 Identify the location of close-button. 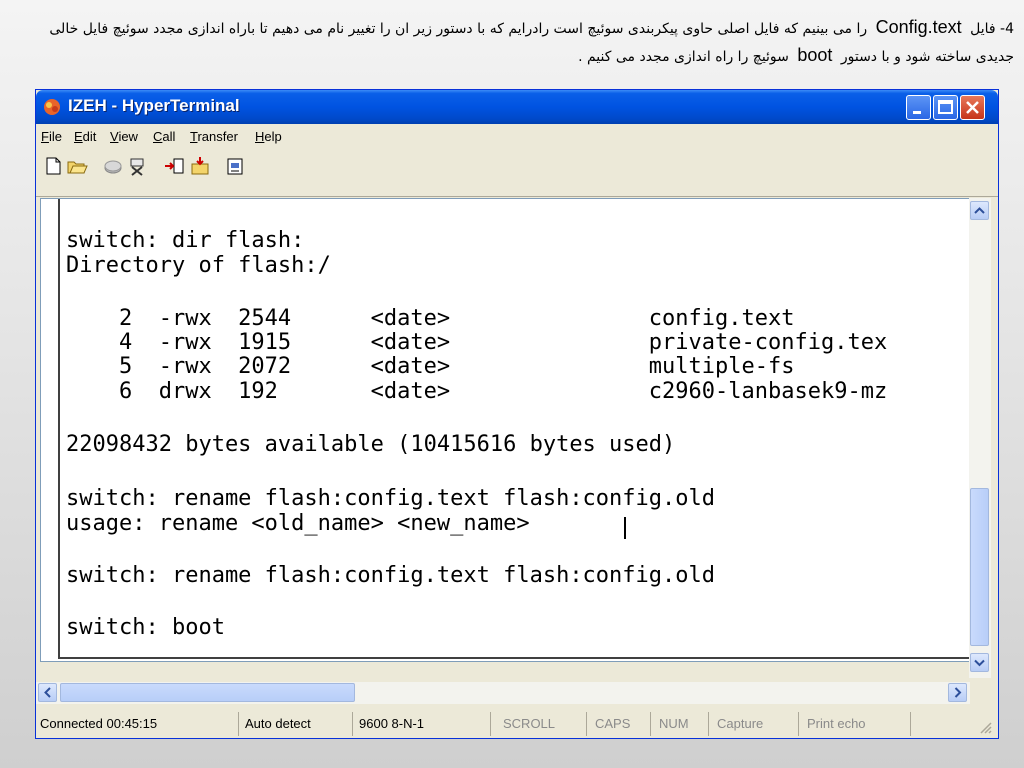
(972, 107).